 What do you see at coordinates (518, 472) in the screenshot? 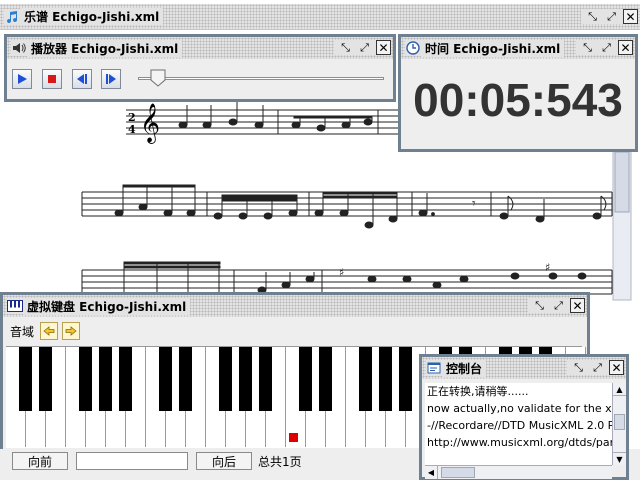
I see `console-horizontal-scrollbar: ◀` at bounding box center [518, 472].